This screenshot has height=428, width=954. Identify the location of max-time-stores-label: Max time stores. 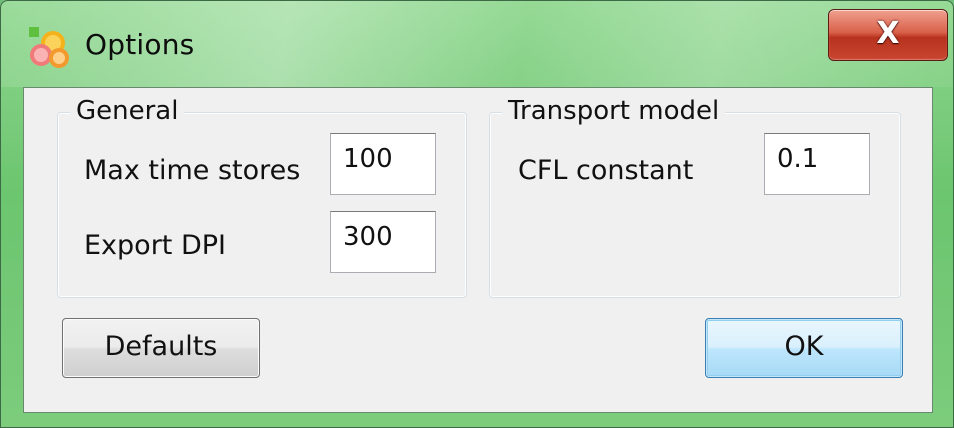
(192, 170).